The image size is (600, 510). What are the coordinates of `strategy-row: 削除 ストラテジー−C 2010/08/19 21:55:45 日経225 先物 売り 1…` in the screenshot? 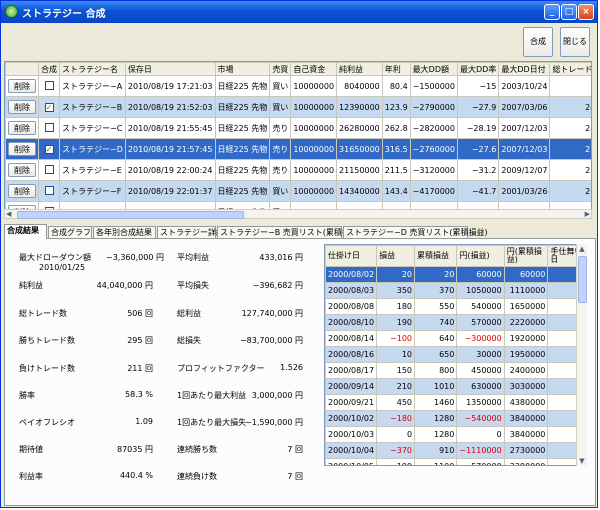 It's located at (298, 128).